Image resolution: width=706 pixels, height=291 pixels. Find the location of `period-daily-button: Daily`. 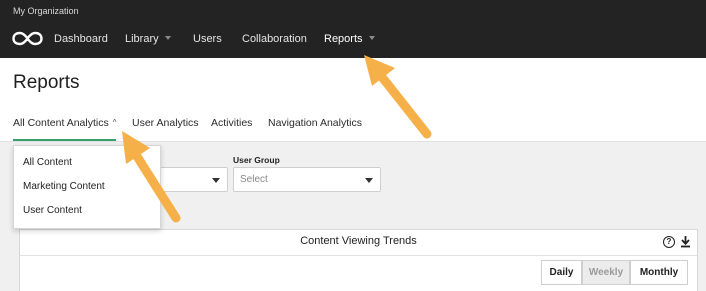

period-daily-button: Daily is located at coordinates (561, 272).